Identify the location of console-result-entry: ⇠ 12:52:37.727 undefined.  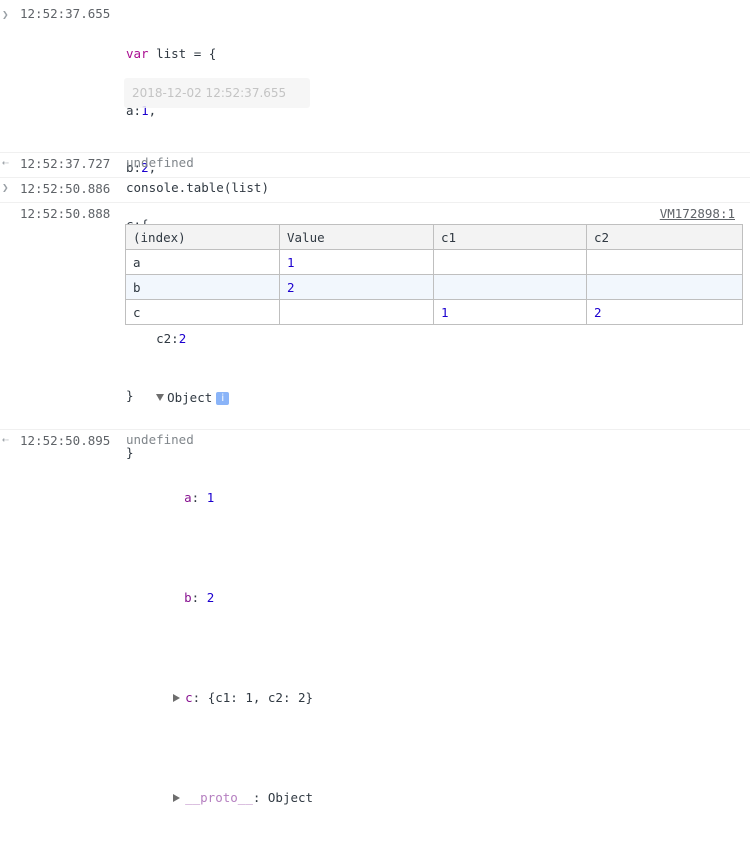
(375, 165).